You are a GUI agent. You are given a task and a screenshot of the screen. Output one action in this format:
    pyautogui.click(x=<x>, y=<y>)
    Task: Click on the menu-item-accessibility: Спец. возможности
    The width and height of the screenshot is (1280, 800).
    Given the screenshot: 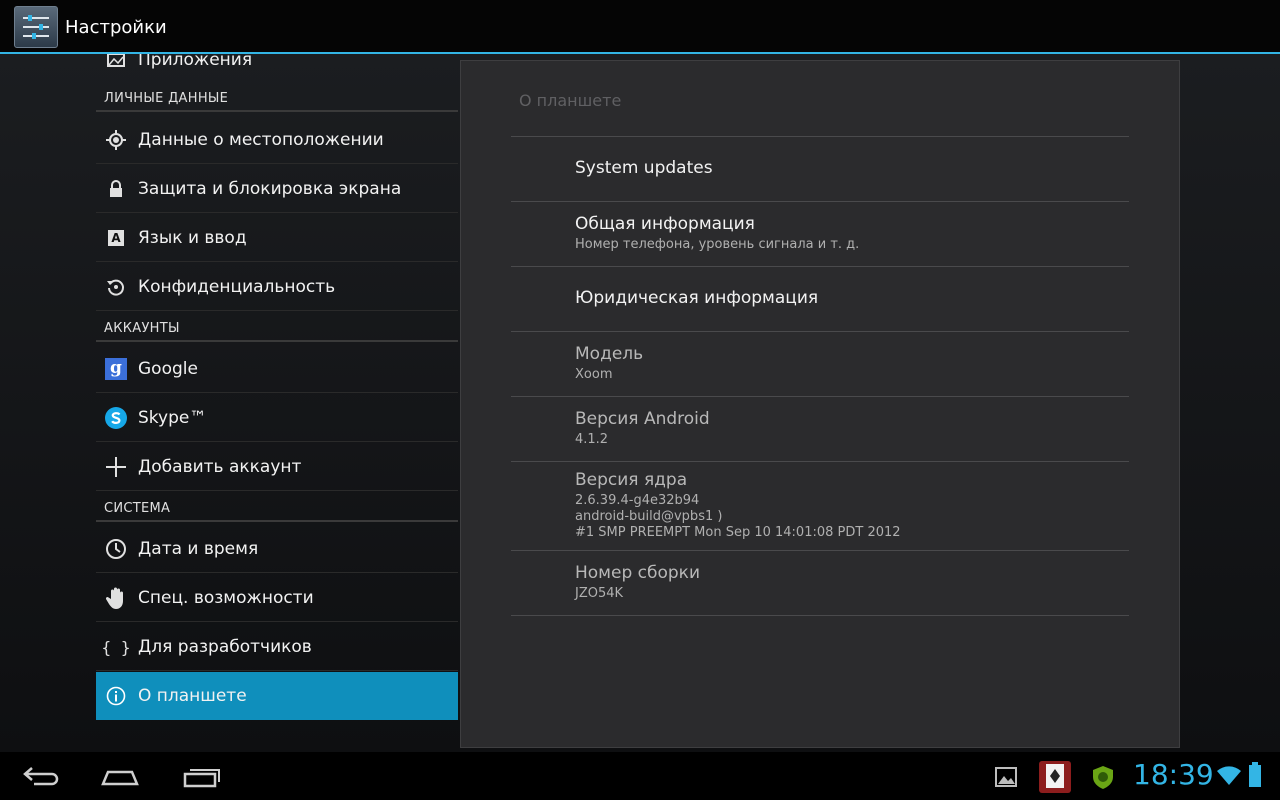 What is the action you would take?
    pyautogui.click(x=277, y=598)
    